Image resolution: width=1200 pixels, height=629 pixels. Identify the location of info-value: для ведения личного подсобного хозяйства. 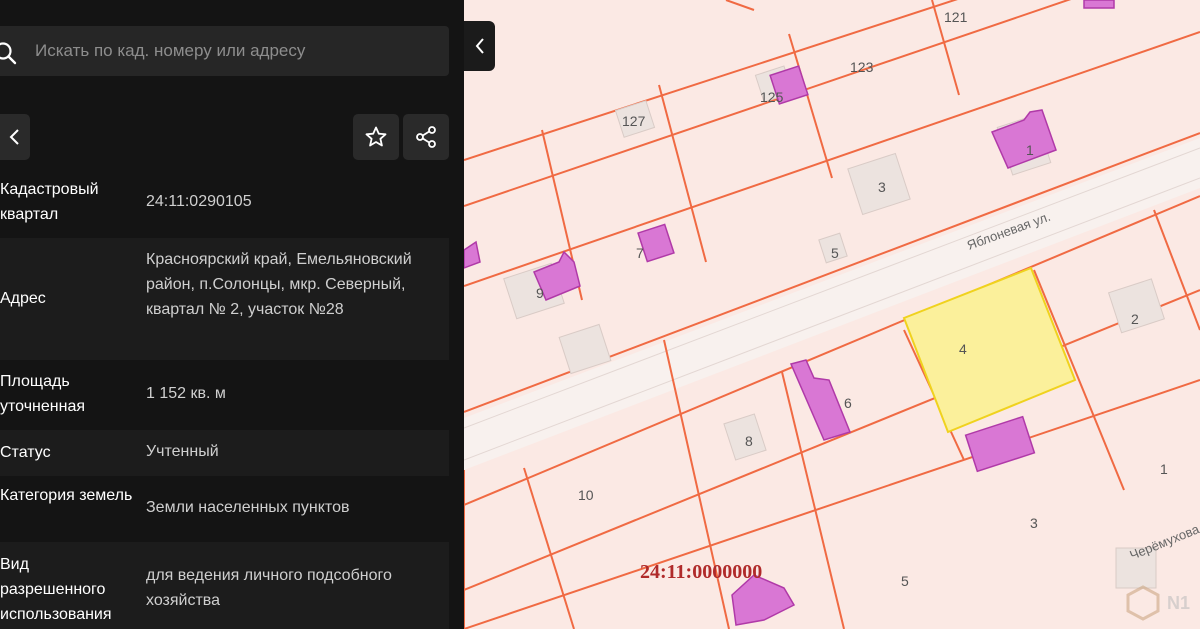
(269, 588).